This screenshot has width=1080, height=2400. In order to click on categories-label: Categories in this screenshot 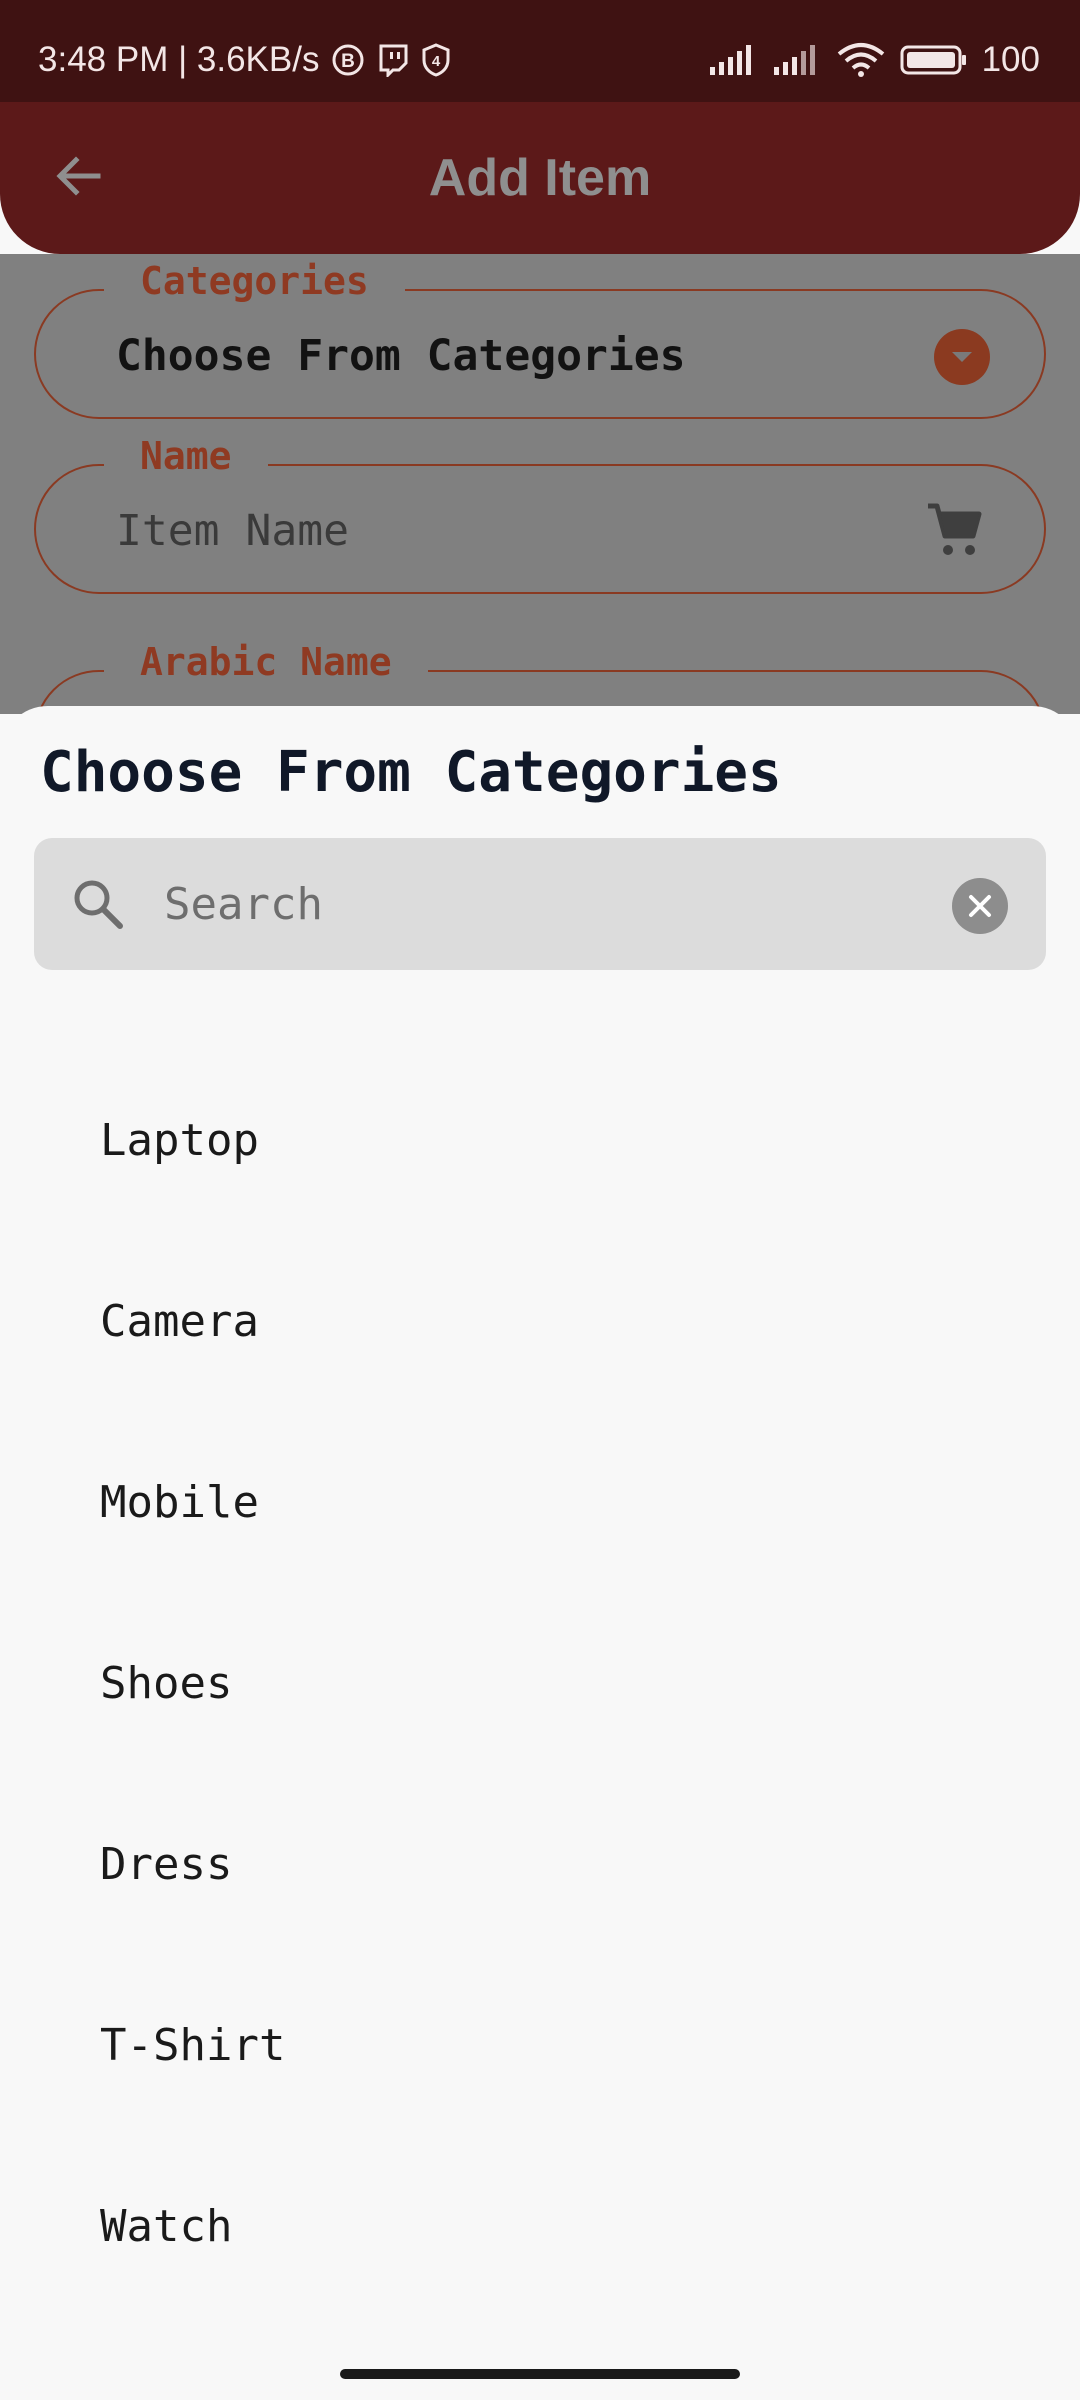, I will do `click(254, 281)`.